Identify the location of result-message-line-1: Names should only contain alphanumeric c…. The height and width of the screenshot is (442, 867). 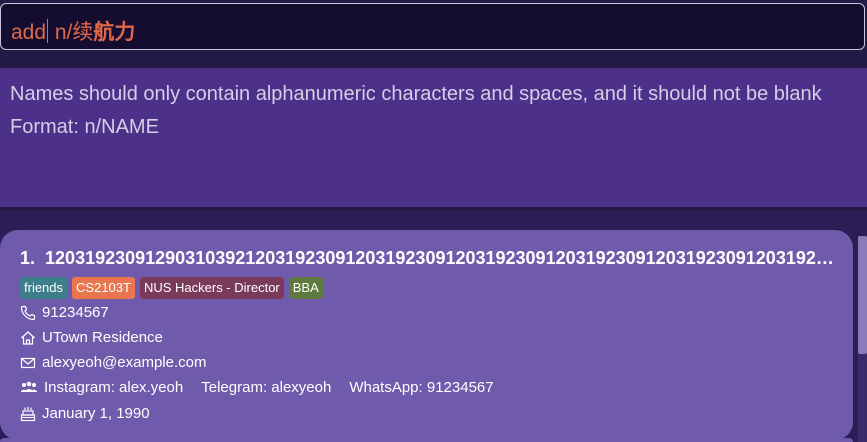
(416, 94).